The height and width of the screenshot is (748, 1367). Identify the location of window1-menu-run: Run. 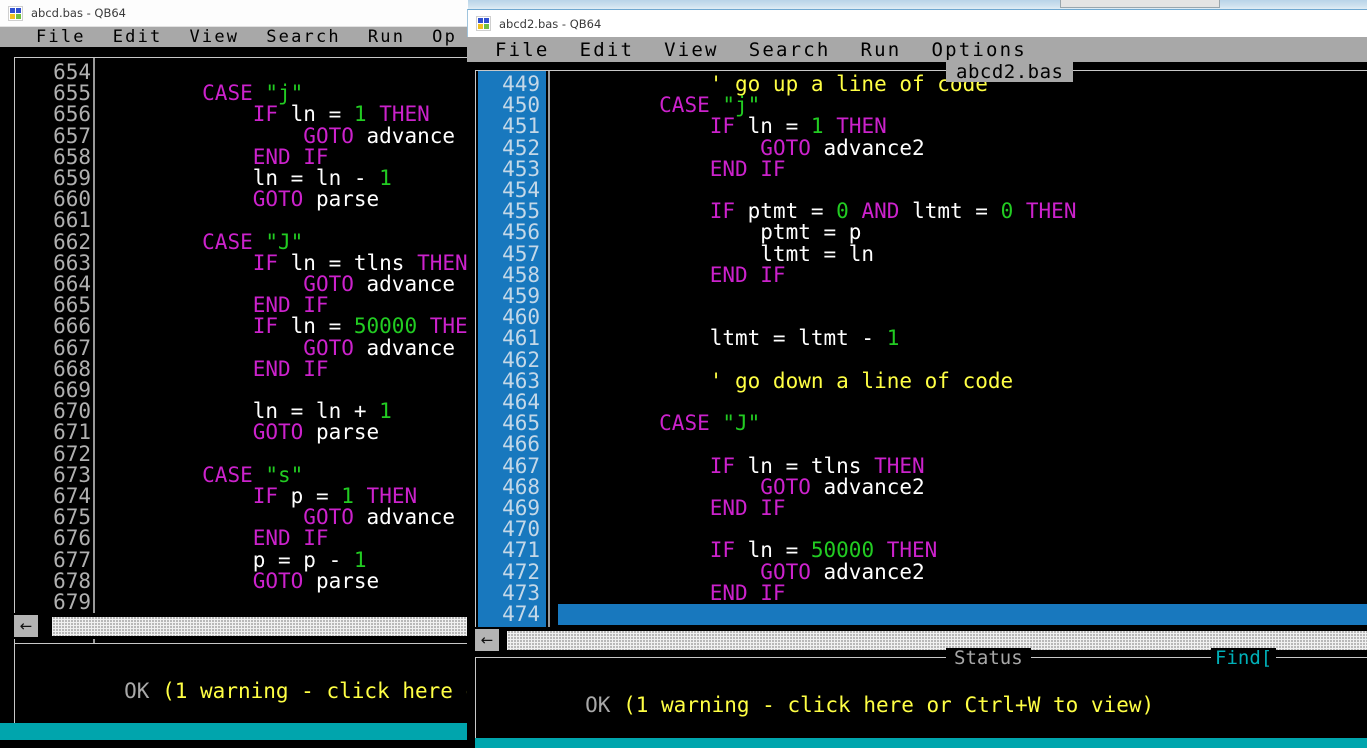
(386, 37).